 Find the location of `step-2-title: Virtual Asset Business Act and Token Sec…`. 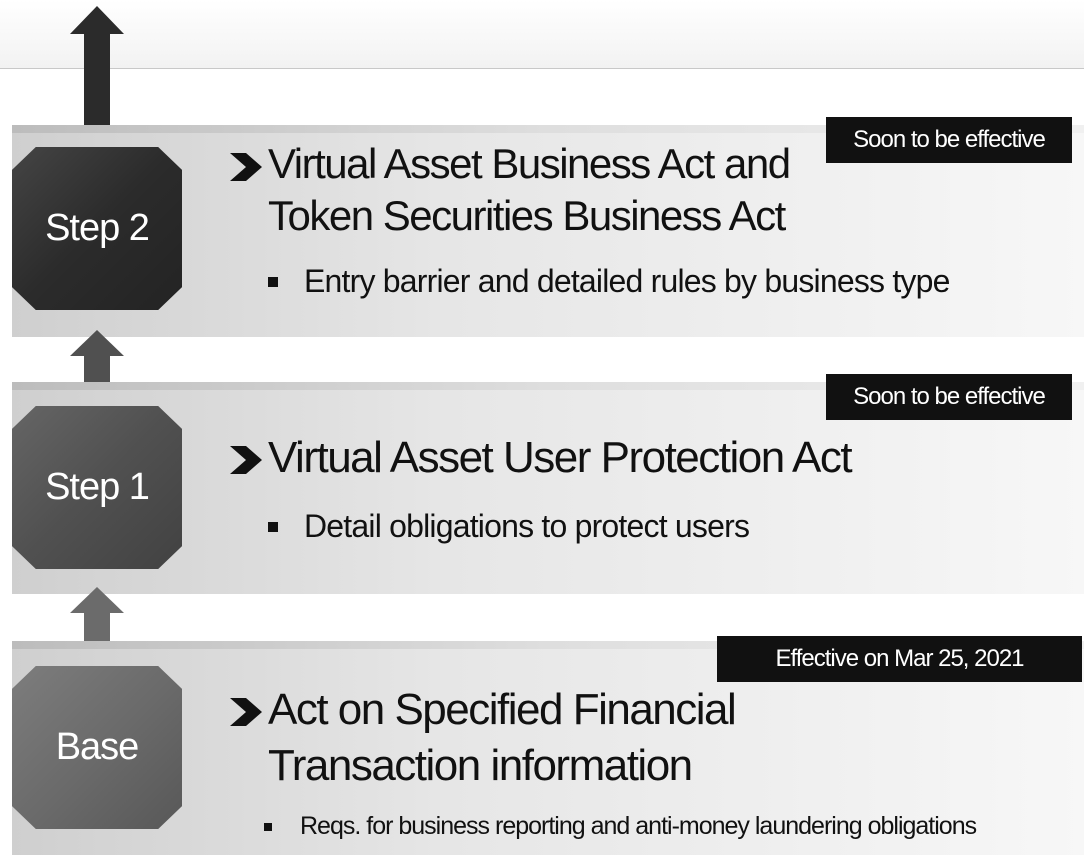

step-2-title: Virtual Asset Business Act and Token Sec… is located at coordinates (509, 190).